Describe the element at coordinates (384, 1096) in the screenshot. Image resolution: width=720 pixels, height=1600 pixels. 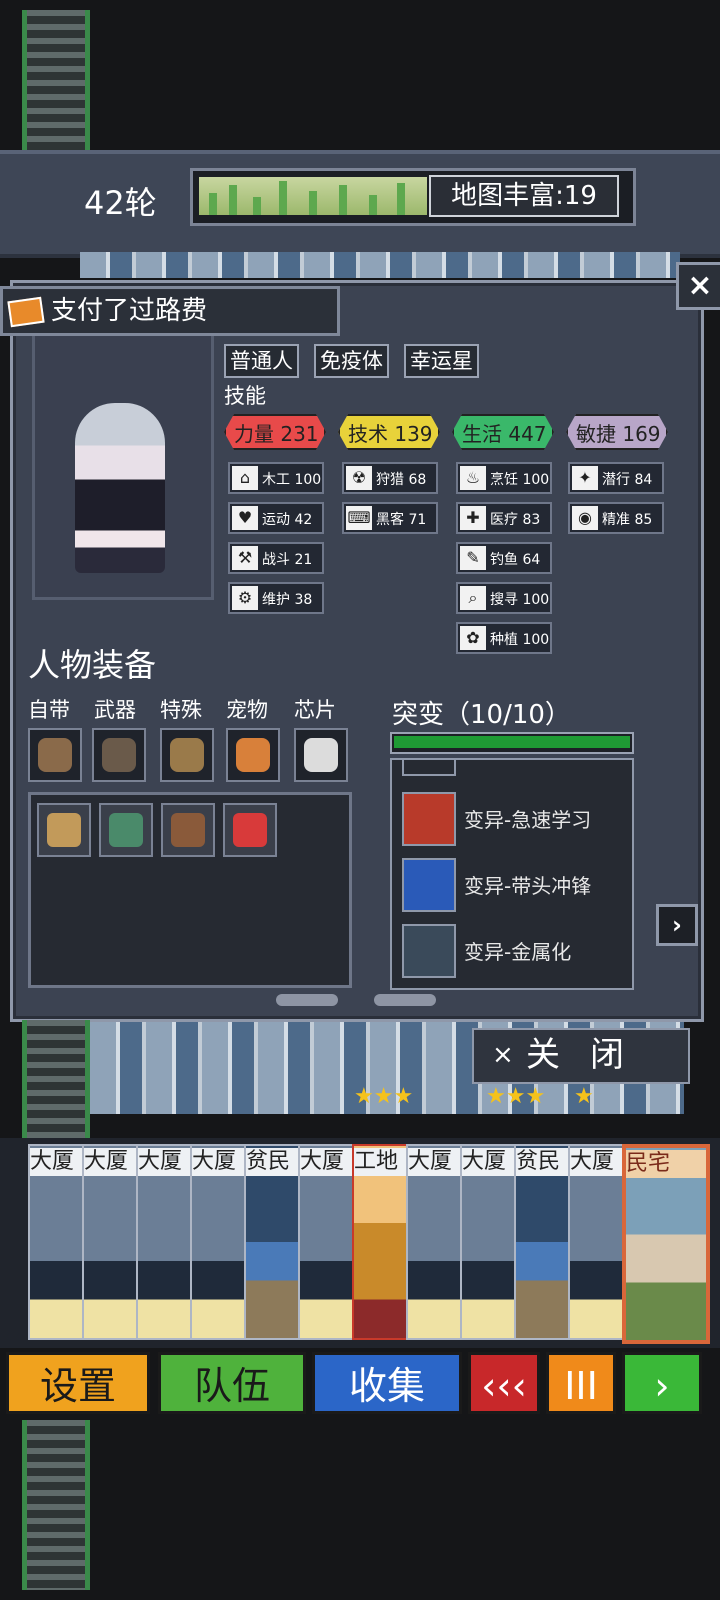
I see `star-icon: ★★★` at that location.